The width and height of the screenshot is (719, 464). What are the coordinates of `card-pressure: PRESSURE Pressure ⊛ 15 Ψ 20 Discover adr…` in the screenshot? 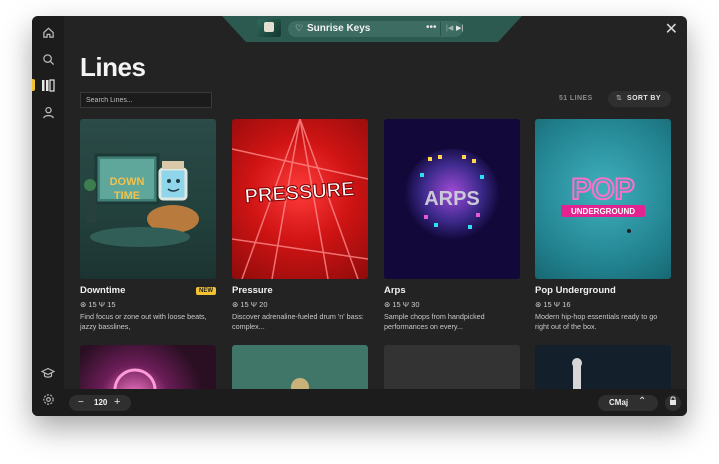 It's located at (300, 225).